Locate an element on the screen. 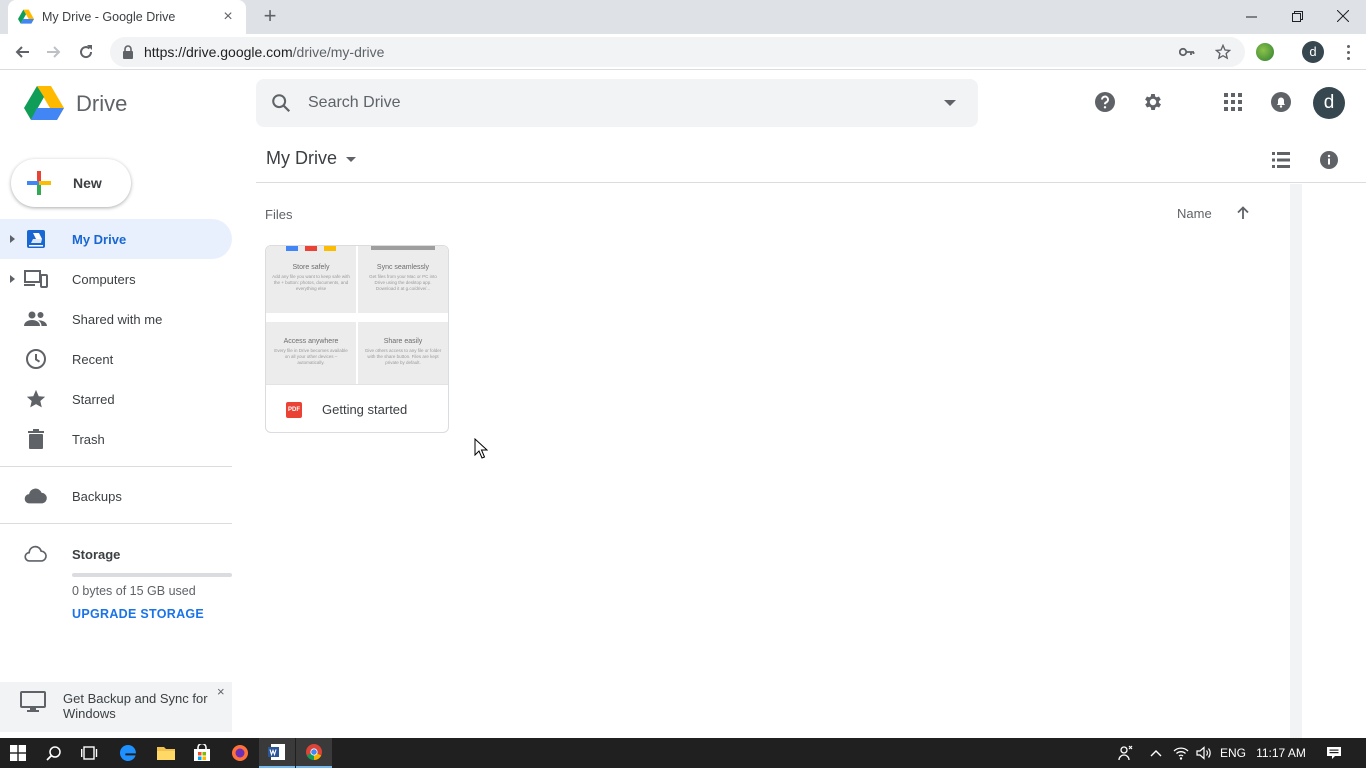 The height and width of the screenshot is (768, 1366). promo-text: Get Backup and Sync for Windows is located at coordinates (135, 706).